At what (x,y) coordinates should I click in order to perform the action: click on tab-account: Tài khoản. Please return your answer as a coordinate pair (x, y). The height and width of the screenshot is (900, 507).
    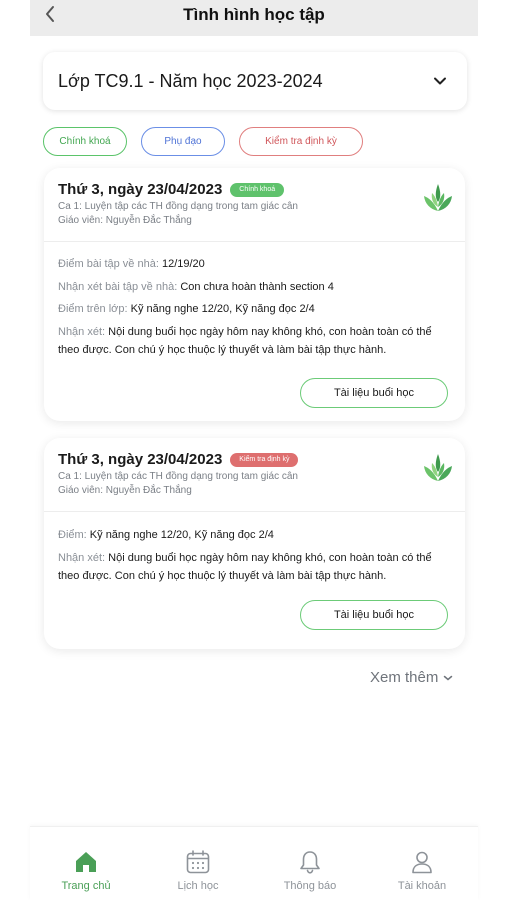
    Looking at the image, I should click on (422, 863).